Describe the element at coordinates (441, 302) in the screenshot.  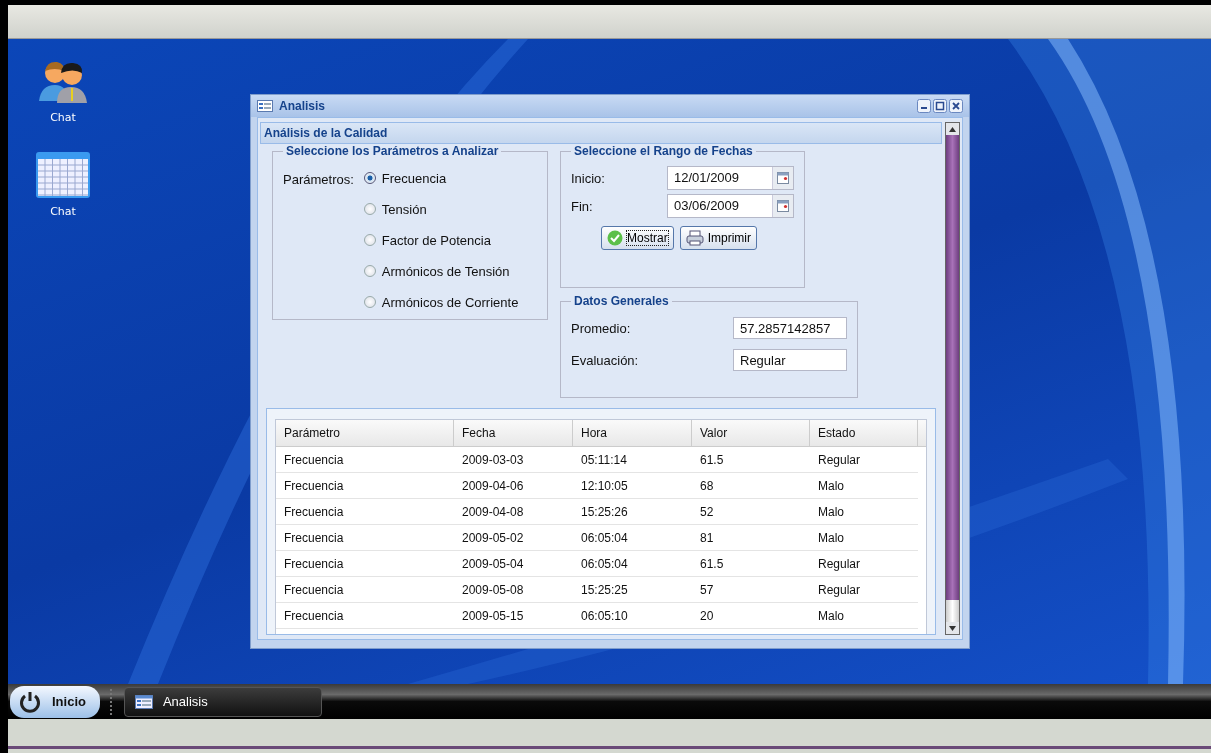
I see `radio-option: Armónicos de Corriente` at that location.